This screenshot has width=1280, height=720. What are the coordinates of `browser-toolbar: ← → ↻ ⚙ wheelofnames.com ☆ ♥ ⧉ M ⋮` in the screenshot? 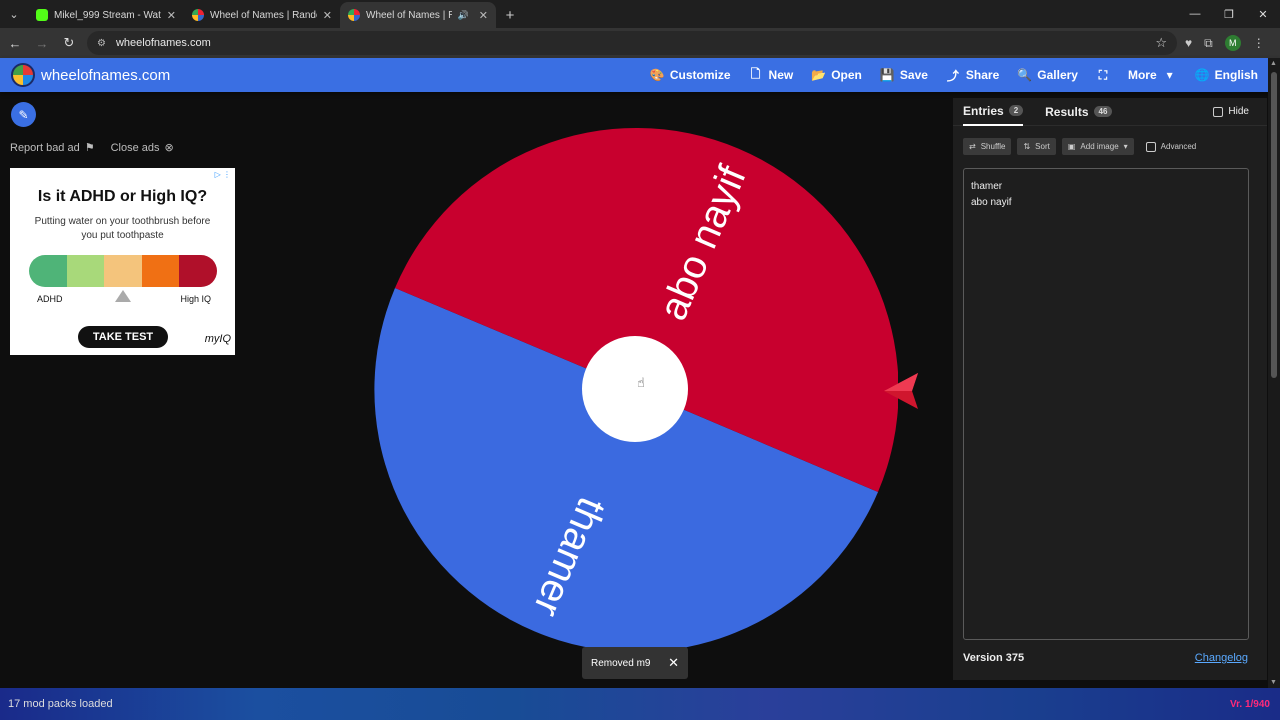 It's located at (640, 43).